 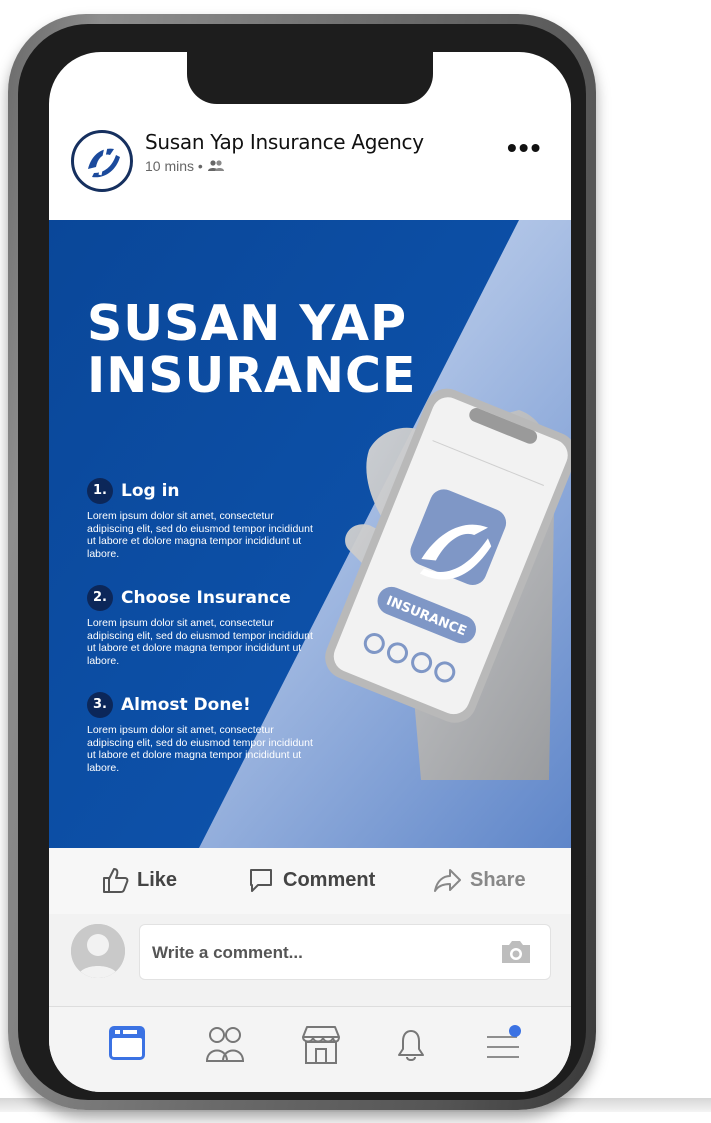 I want to click on share-button: Share, so click(x=479, y=880).